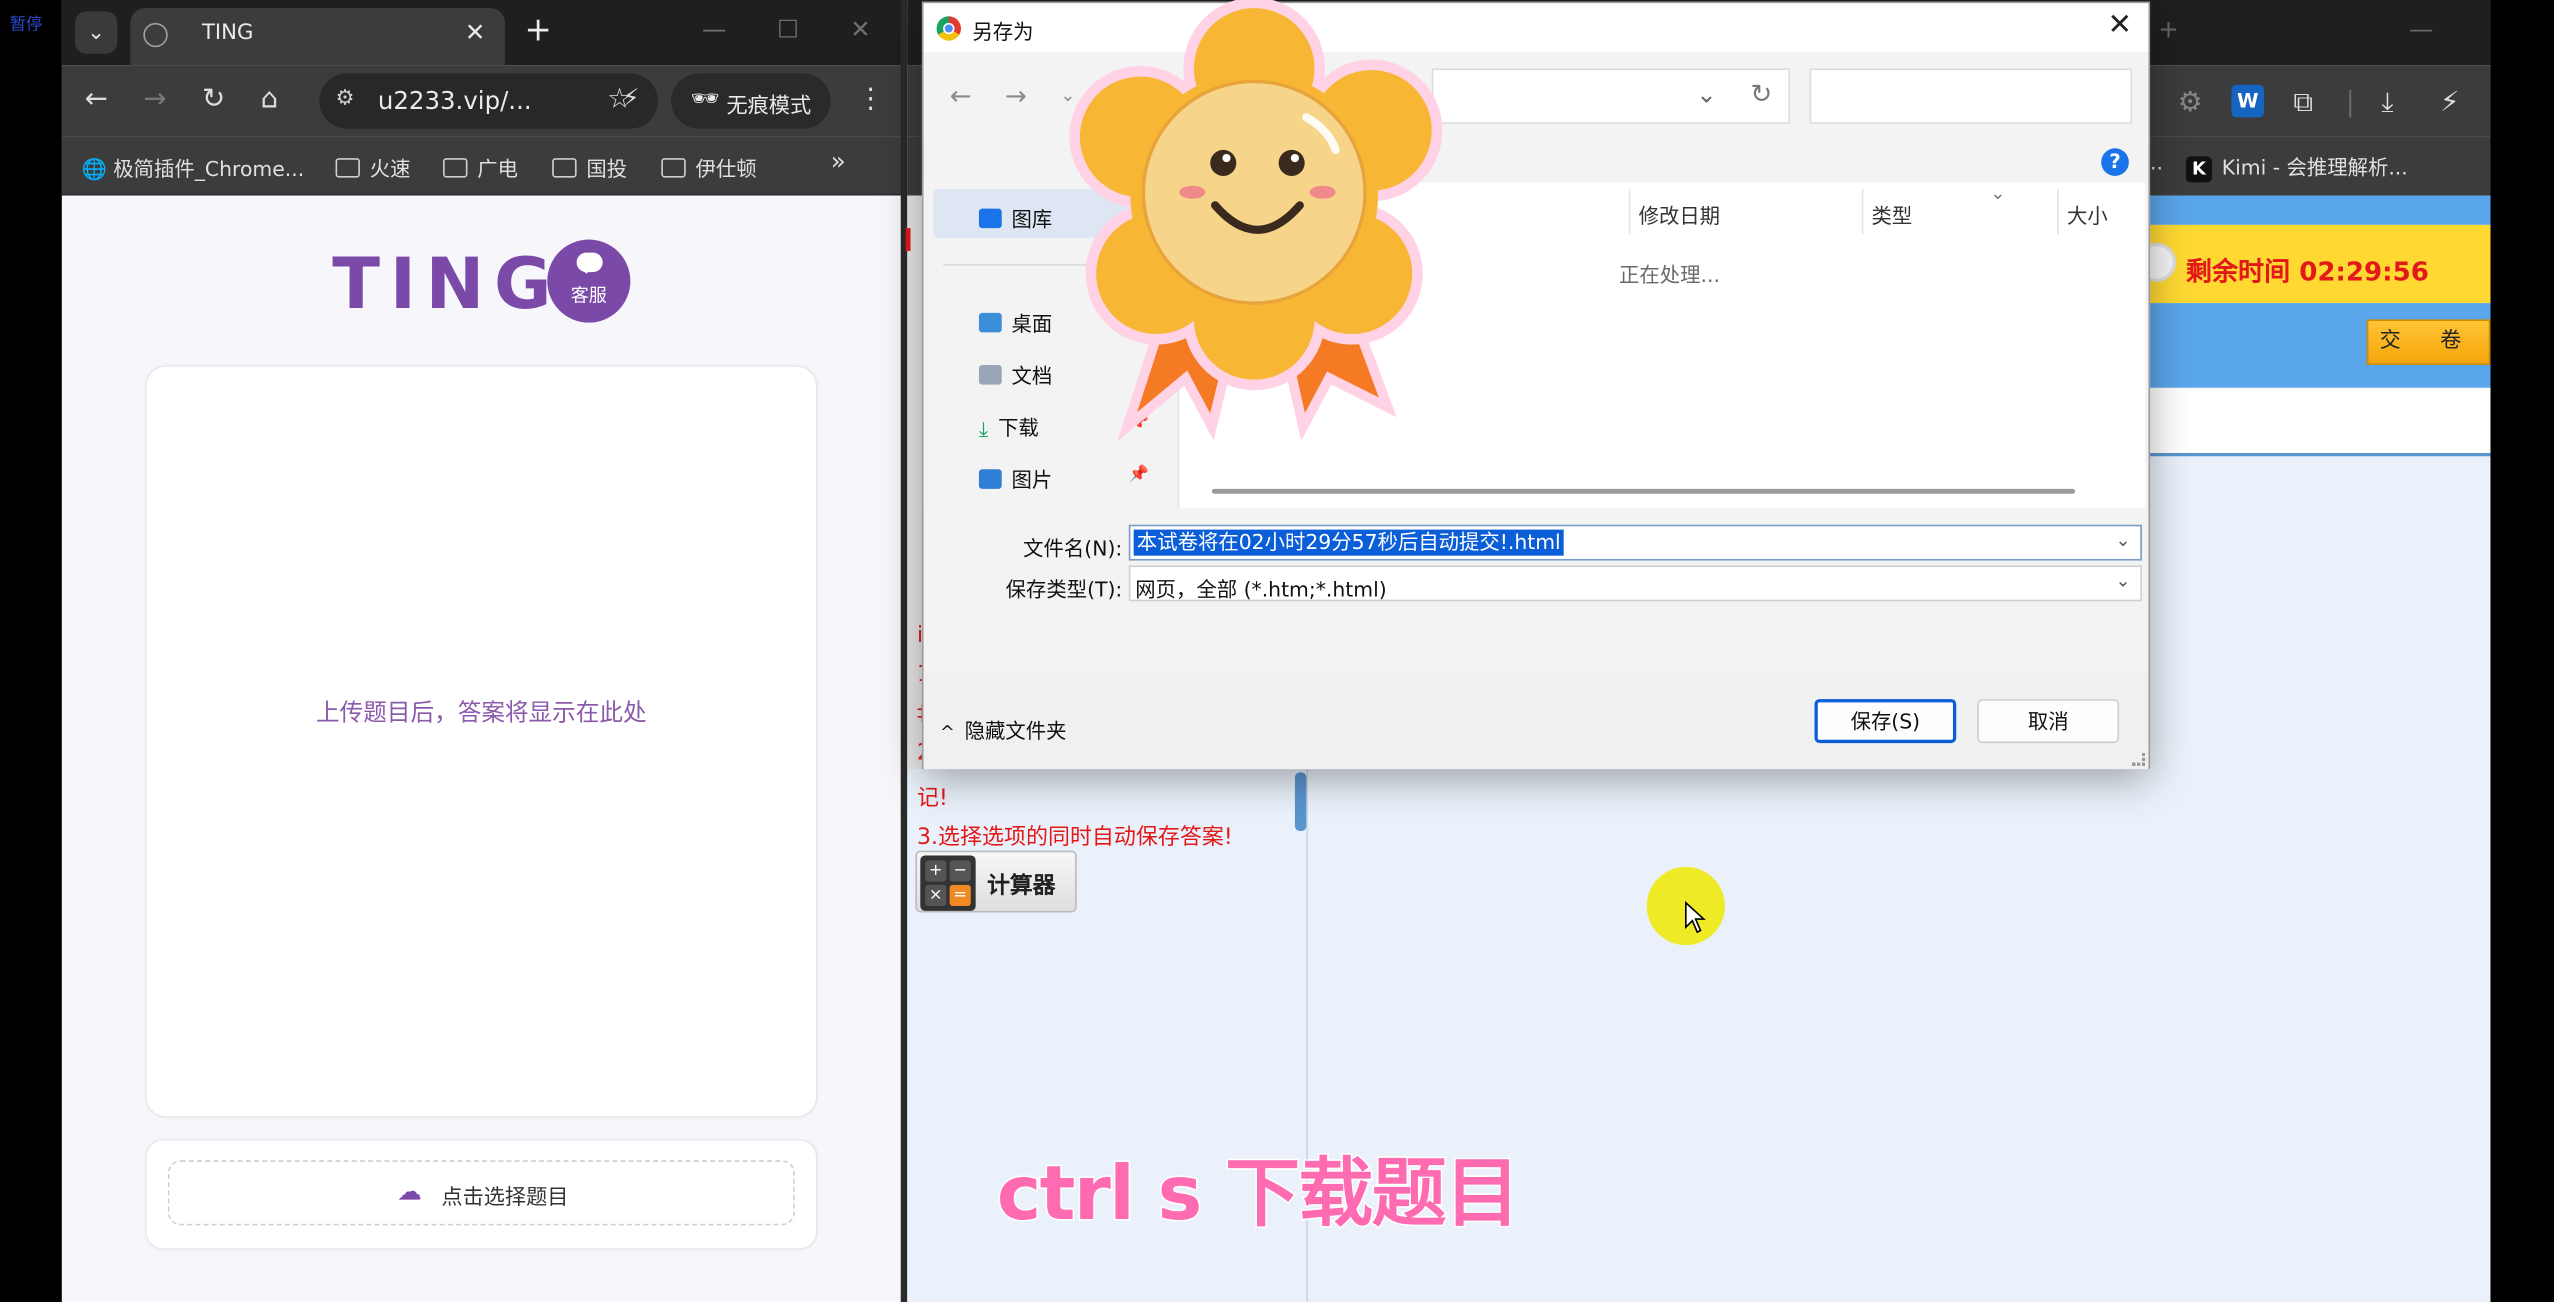  I want to click on column-header-date: 修改日期, so click(1679, 214).